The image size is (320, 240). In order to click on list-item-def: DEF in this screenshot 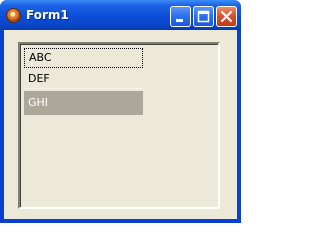, I will do `click(83, 79)`.